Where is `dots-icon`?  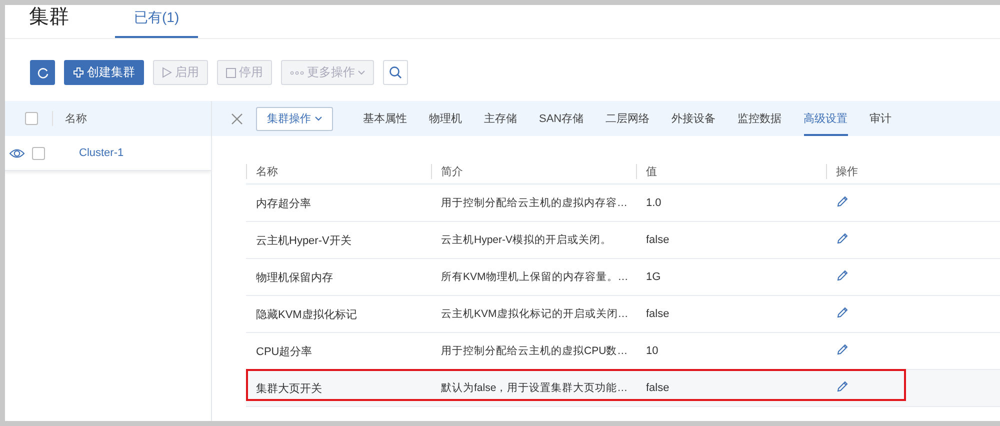 dots-icon is located at coordinates (297, 72).